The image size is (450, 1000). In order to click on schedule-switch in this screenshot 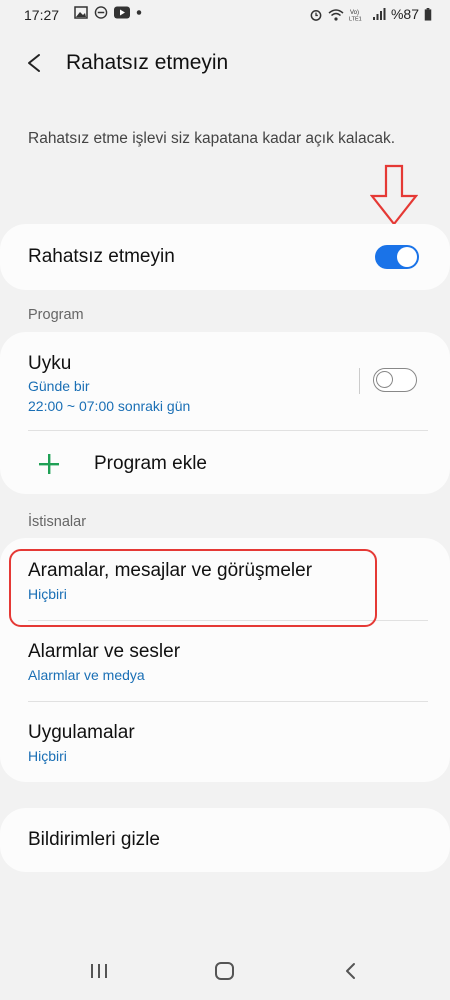, I will do `click(395, 380)`.